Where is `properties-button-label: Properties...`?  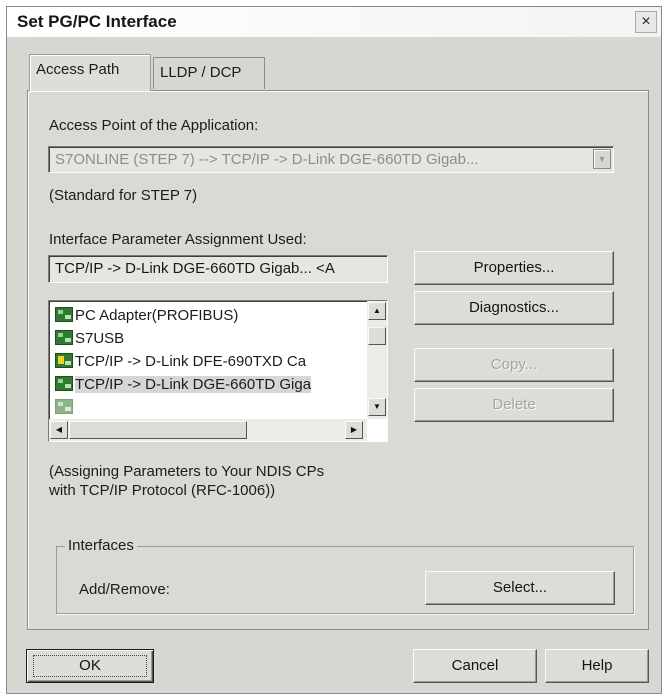
properties-button-label: Properties... is located at coordinates (514, 267).